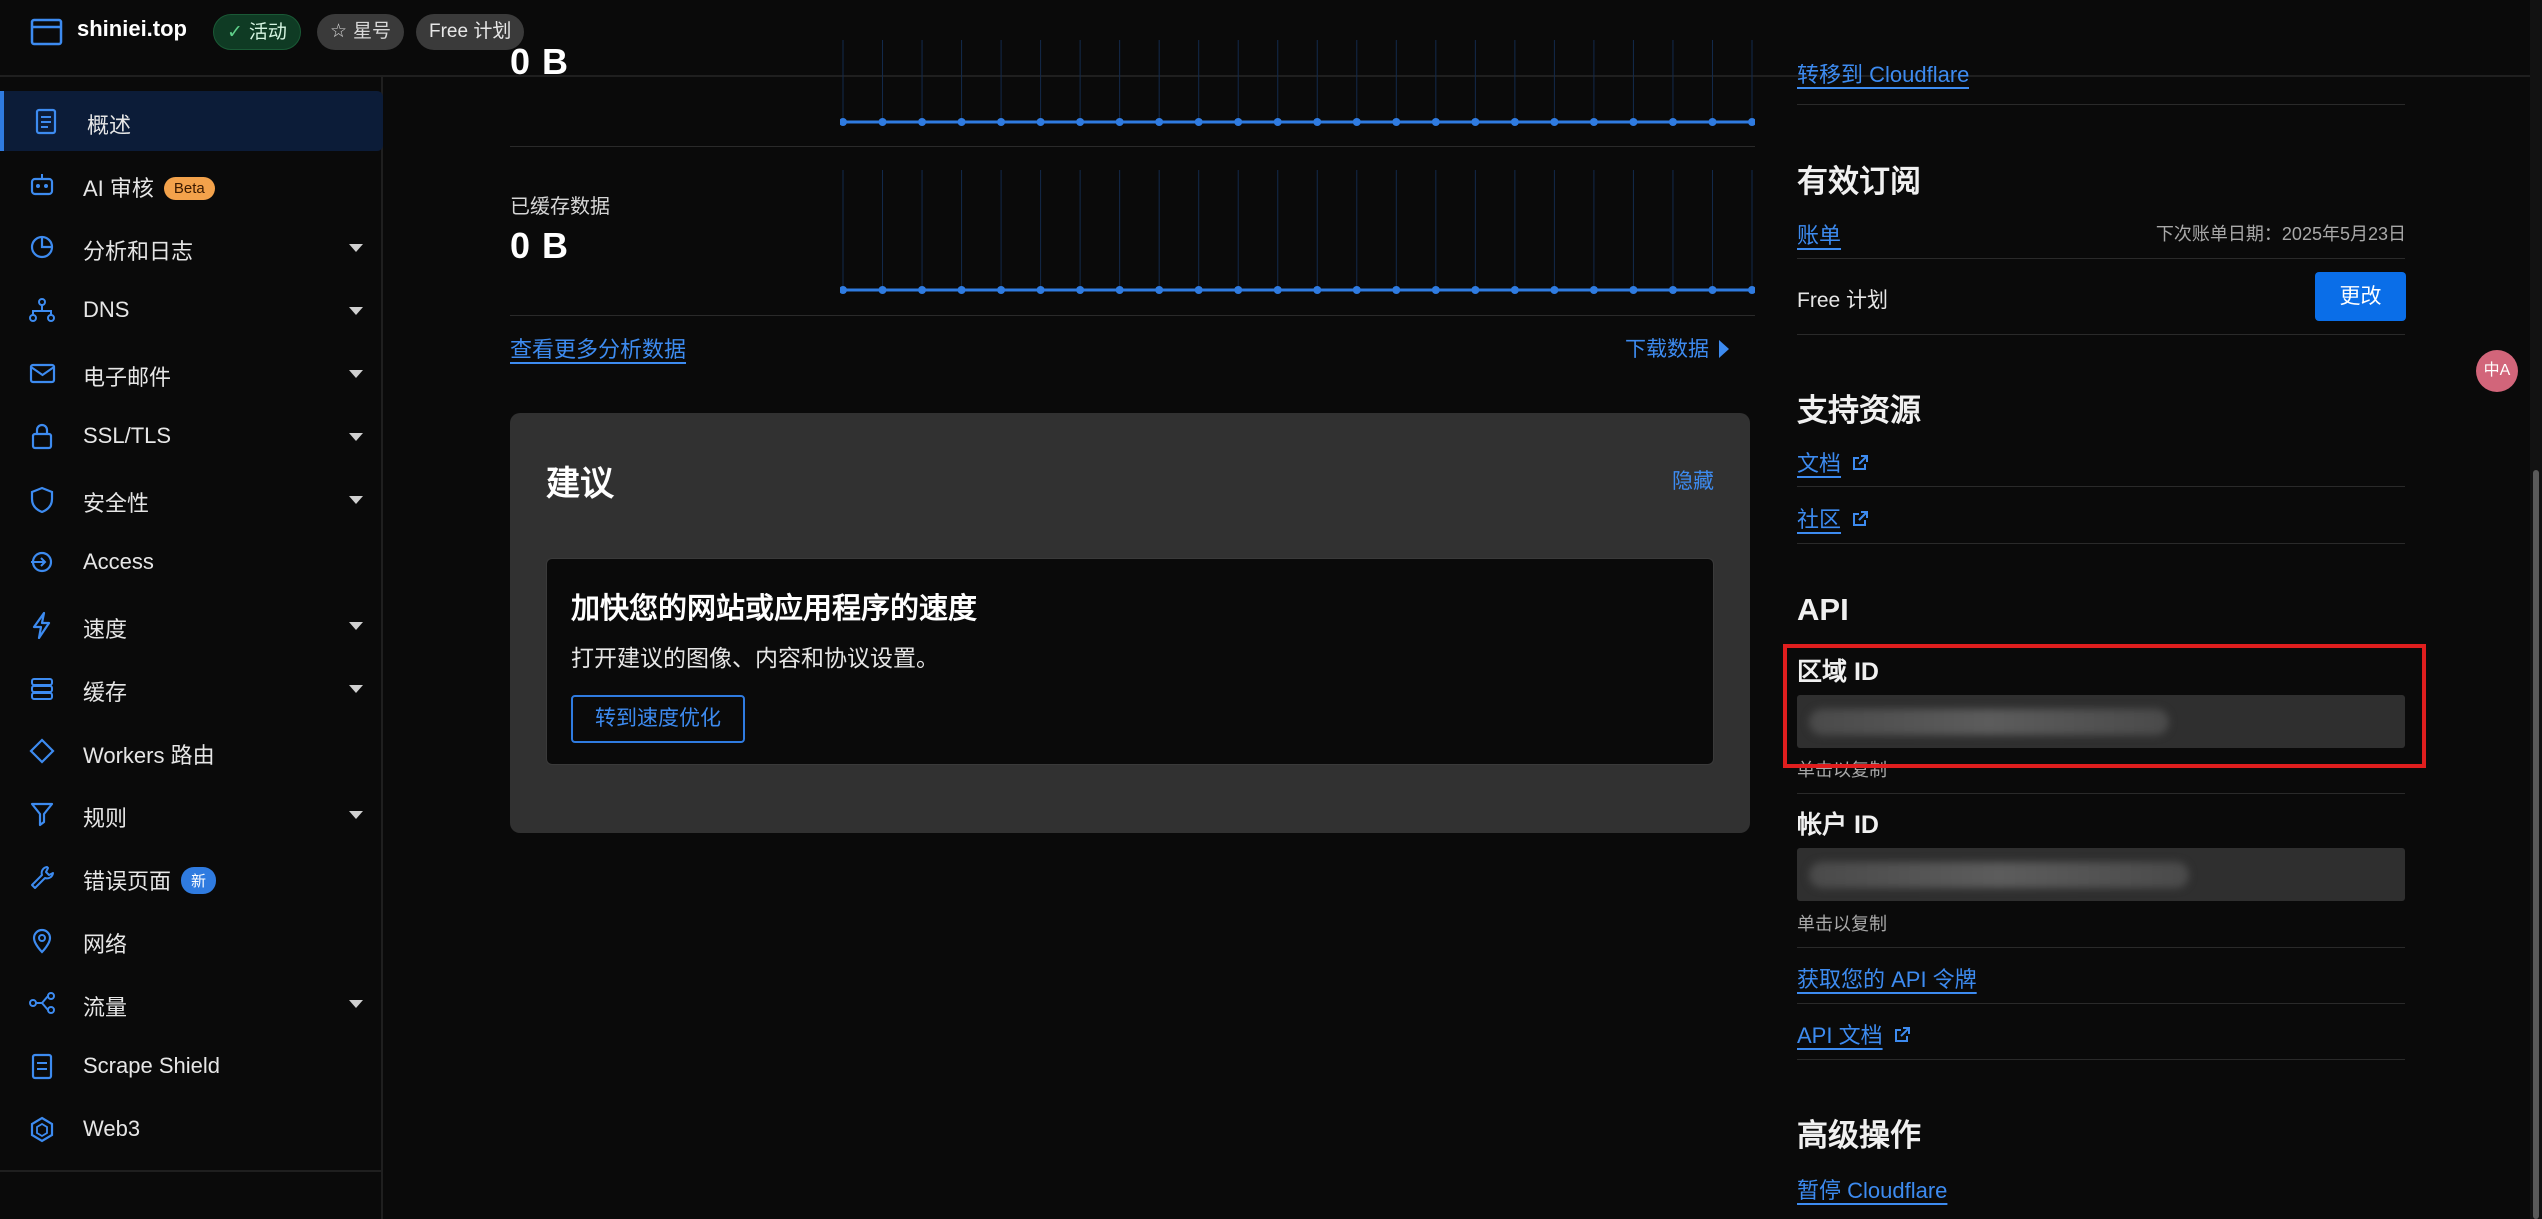 The width and height of the screenshot is (2542, 1219). Describe the element at coordinates (105, 629) in the screenshot. I see `sidebar-item-label: 速度` at that location.